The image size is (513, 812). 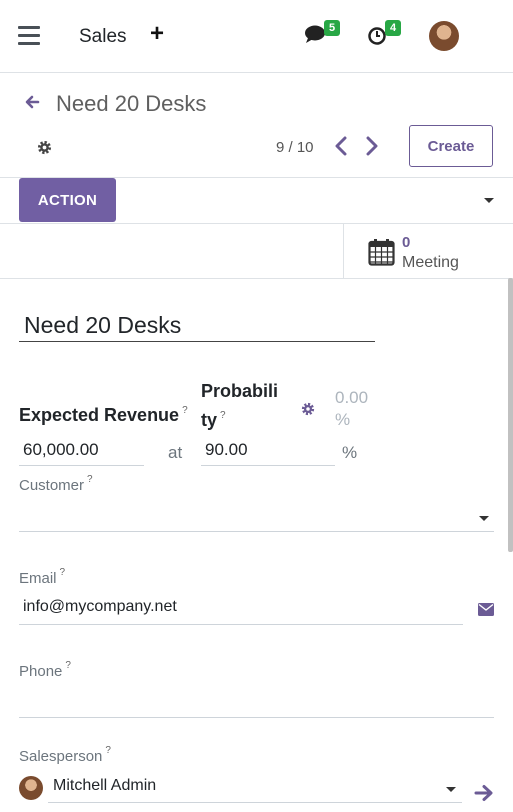 What do you see at coordinates (332, 28) in the screenshot?
I see `messages-count-badge: 5` at bounding box center [332, 28].